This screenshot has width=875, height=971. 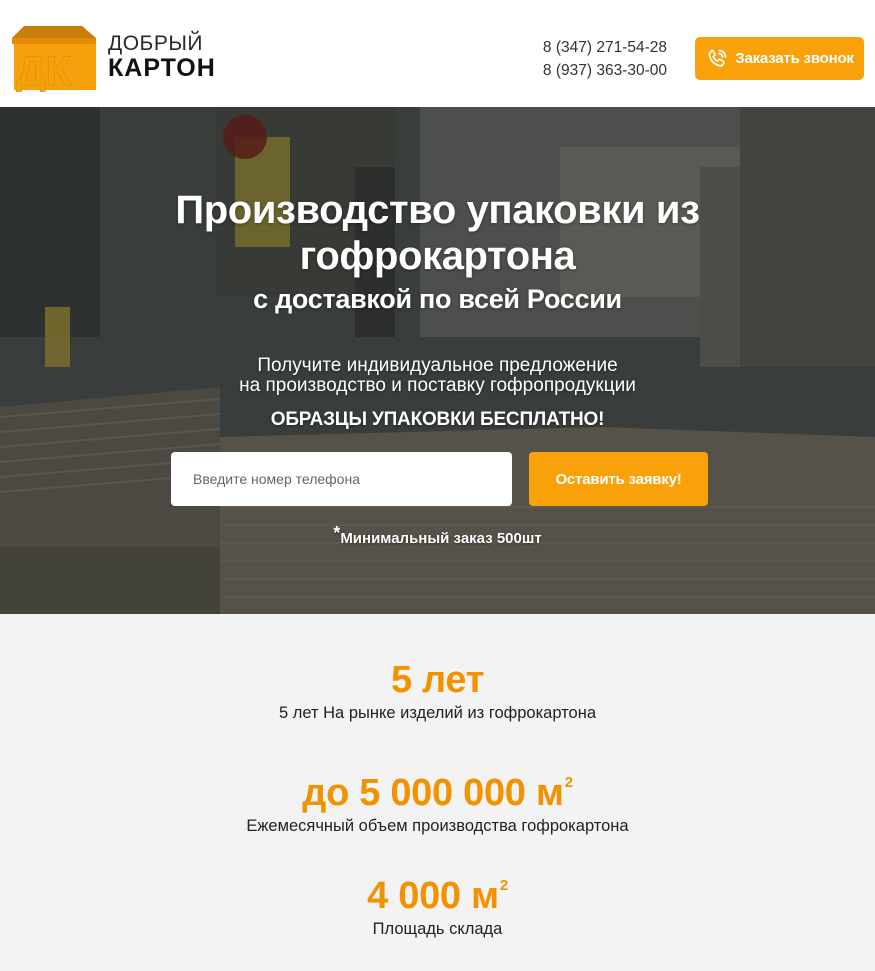 What do you see at coordinates (437, 896) in the screenshot?
I see `stat-value: 4 000 м2` at bounding box center [437, 896].